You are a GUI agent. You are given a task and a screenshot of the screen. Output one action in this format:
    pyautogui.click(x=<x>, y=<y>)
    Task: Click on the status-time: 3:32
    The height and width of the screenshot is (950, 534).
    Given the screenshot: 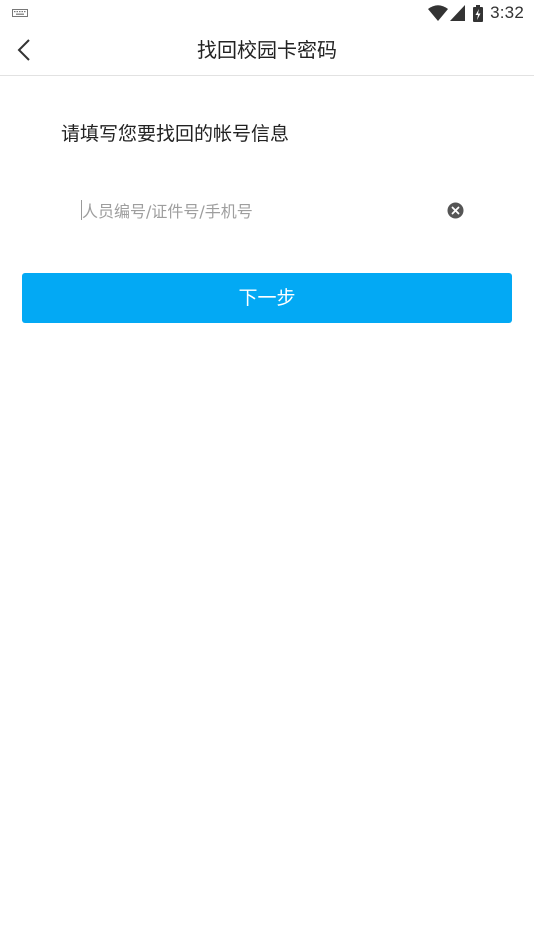 What is the action you would take?
    pyautogui.click(x=507, y=12)
    